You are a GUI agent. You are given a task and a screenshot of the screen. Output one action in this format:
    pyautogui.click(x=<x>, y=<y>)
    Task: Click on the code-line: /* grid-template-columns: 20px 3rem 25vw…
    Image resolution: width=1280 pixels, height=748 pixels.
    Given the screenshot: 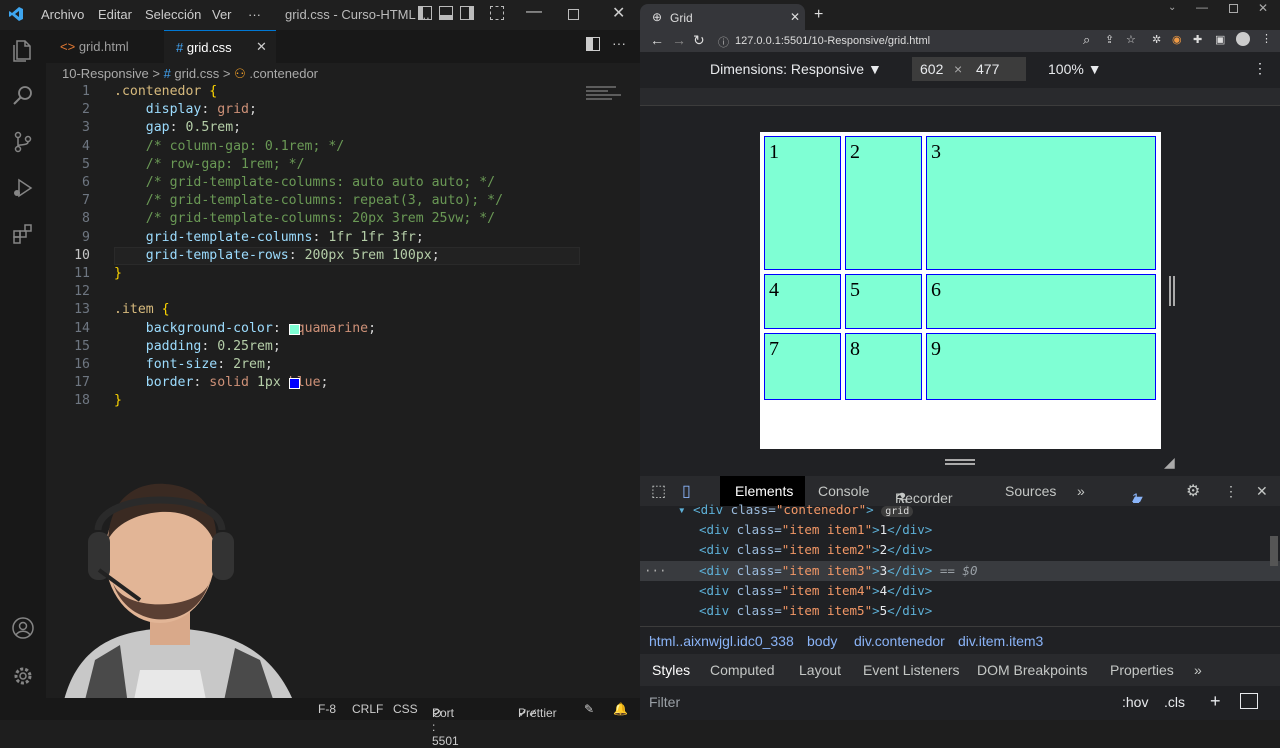 What is the action you would take?
    pyautogui.click(x=304, y=218)
    